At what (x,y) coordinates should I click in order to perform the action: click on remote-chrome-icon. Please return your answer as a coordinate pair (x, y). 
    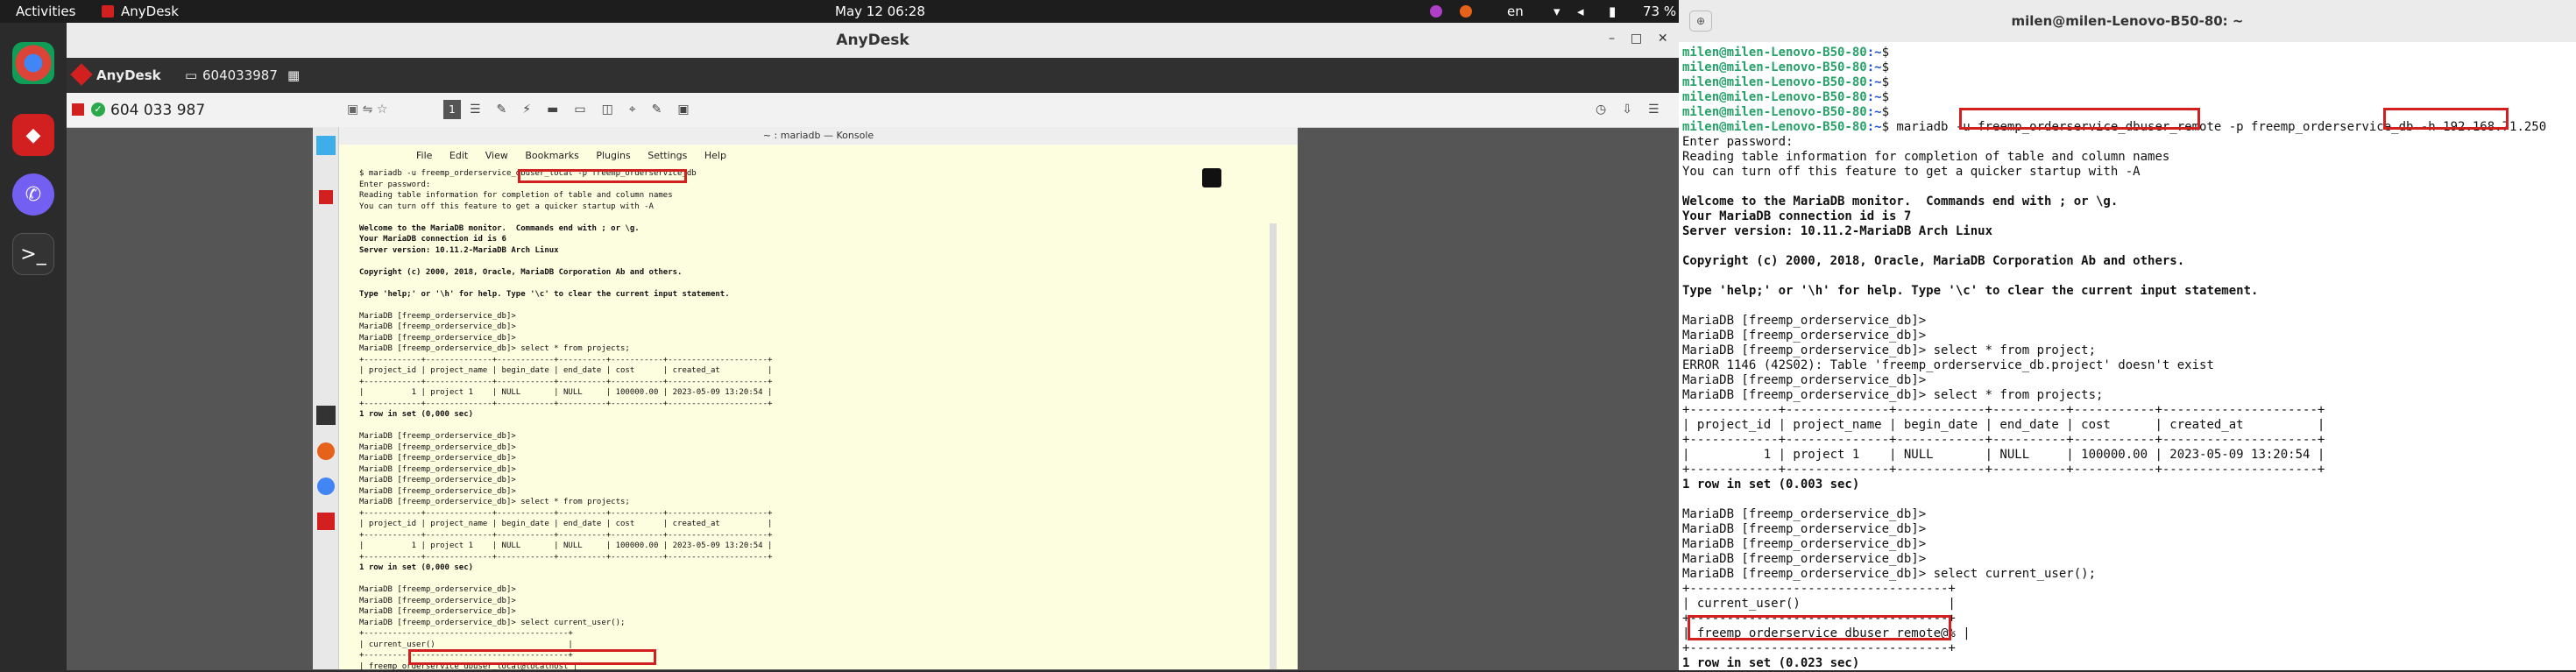
    Looking at the image, I should click on (326, 486).